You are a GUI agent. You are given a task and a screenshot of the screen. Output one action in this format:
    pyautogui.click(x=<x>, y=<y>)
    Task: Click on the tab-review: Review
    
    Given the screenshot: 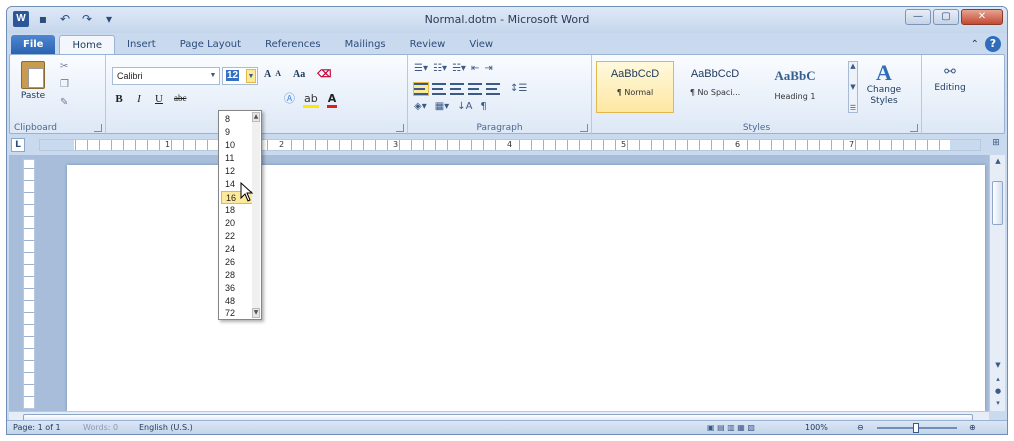 What is the action you would take?
    pyautogui.click(x=428, y=45)
    